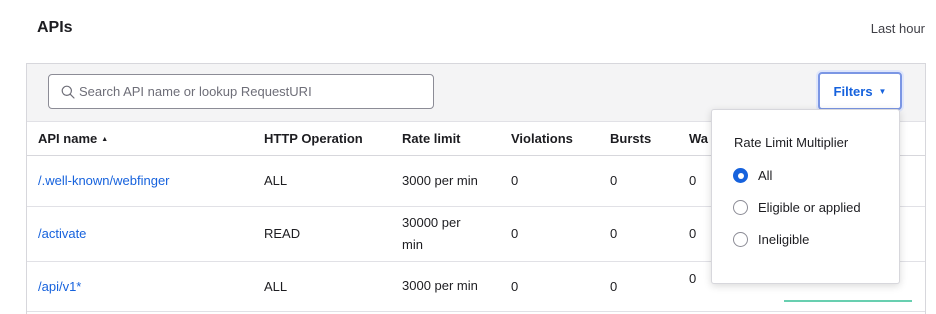 Image resolution: width=936 pixels, height=314 pixels. What do you see at coordinates (809, 207) in the screenshot?
I see `radio-option-label: Eligible or applied` at bounding box center [809, 207].